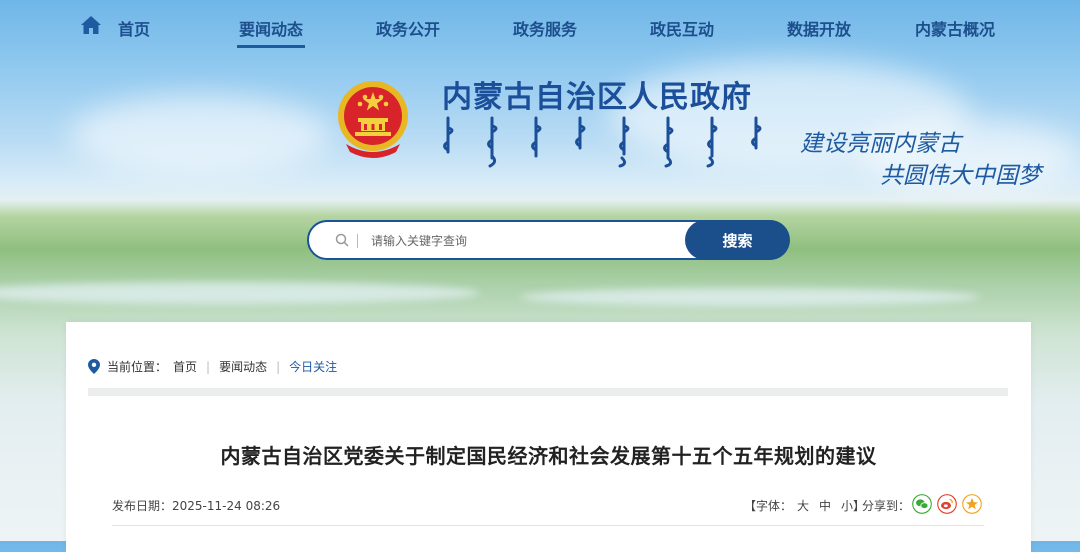  Describe the element at coordinates (94, 366) in the screenshot. I see `location-pin-icon` at that location.